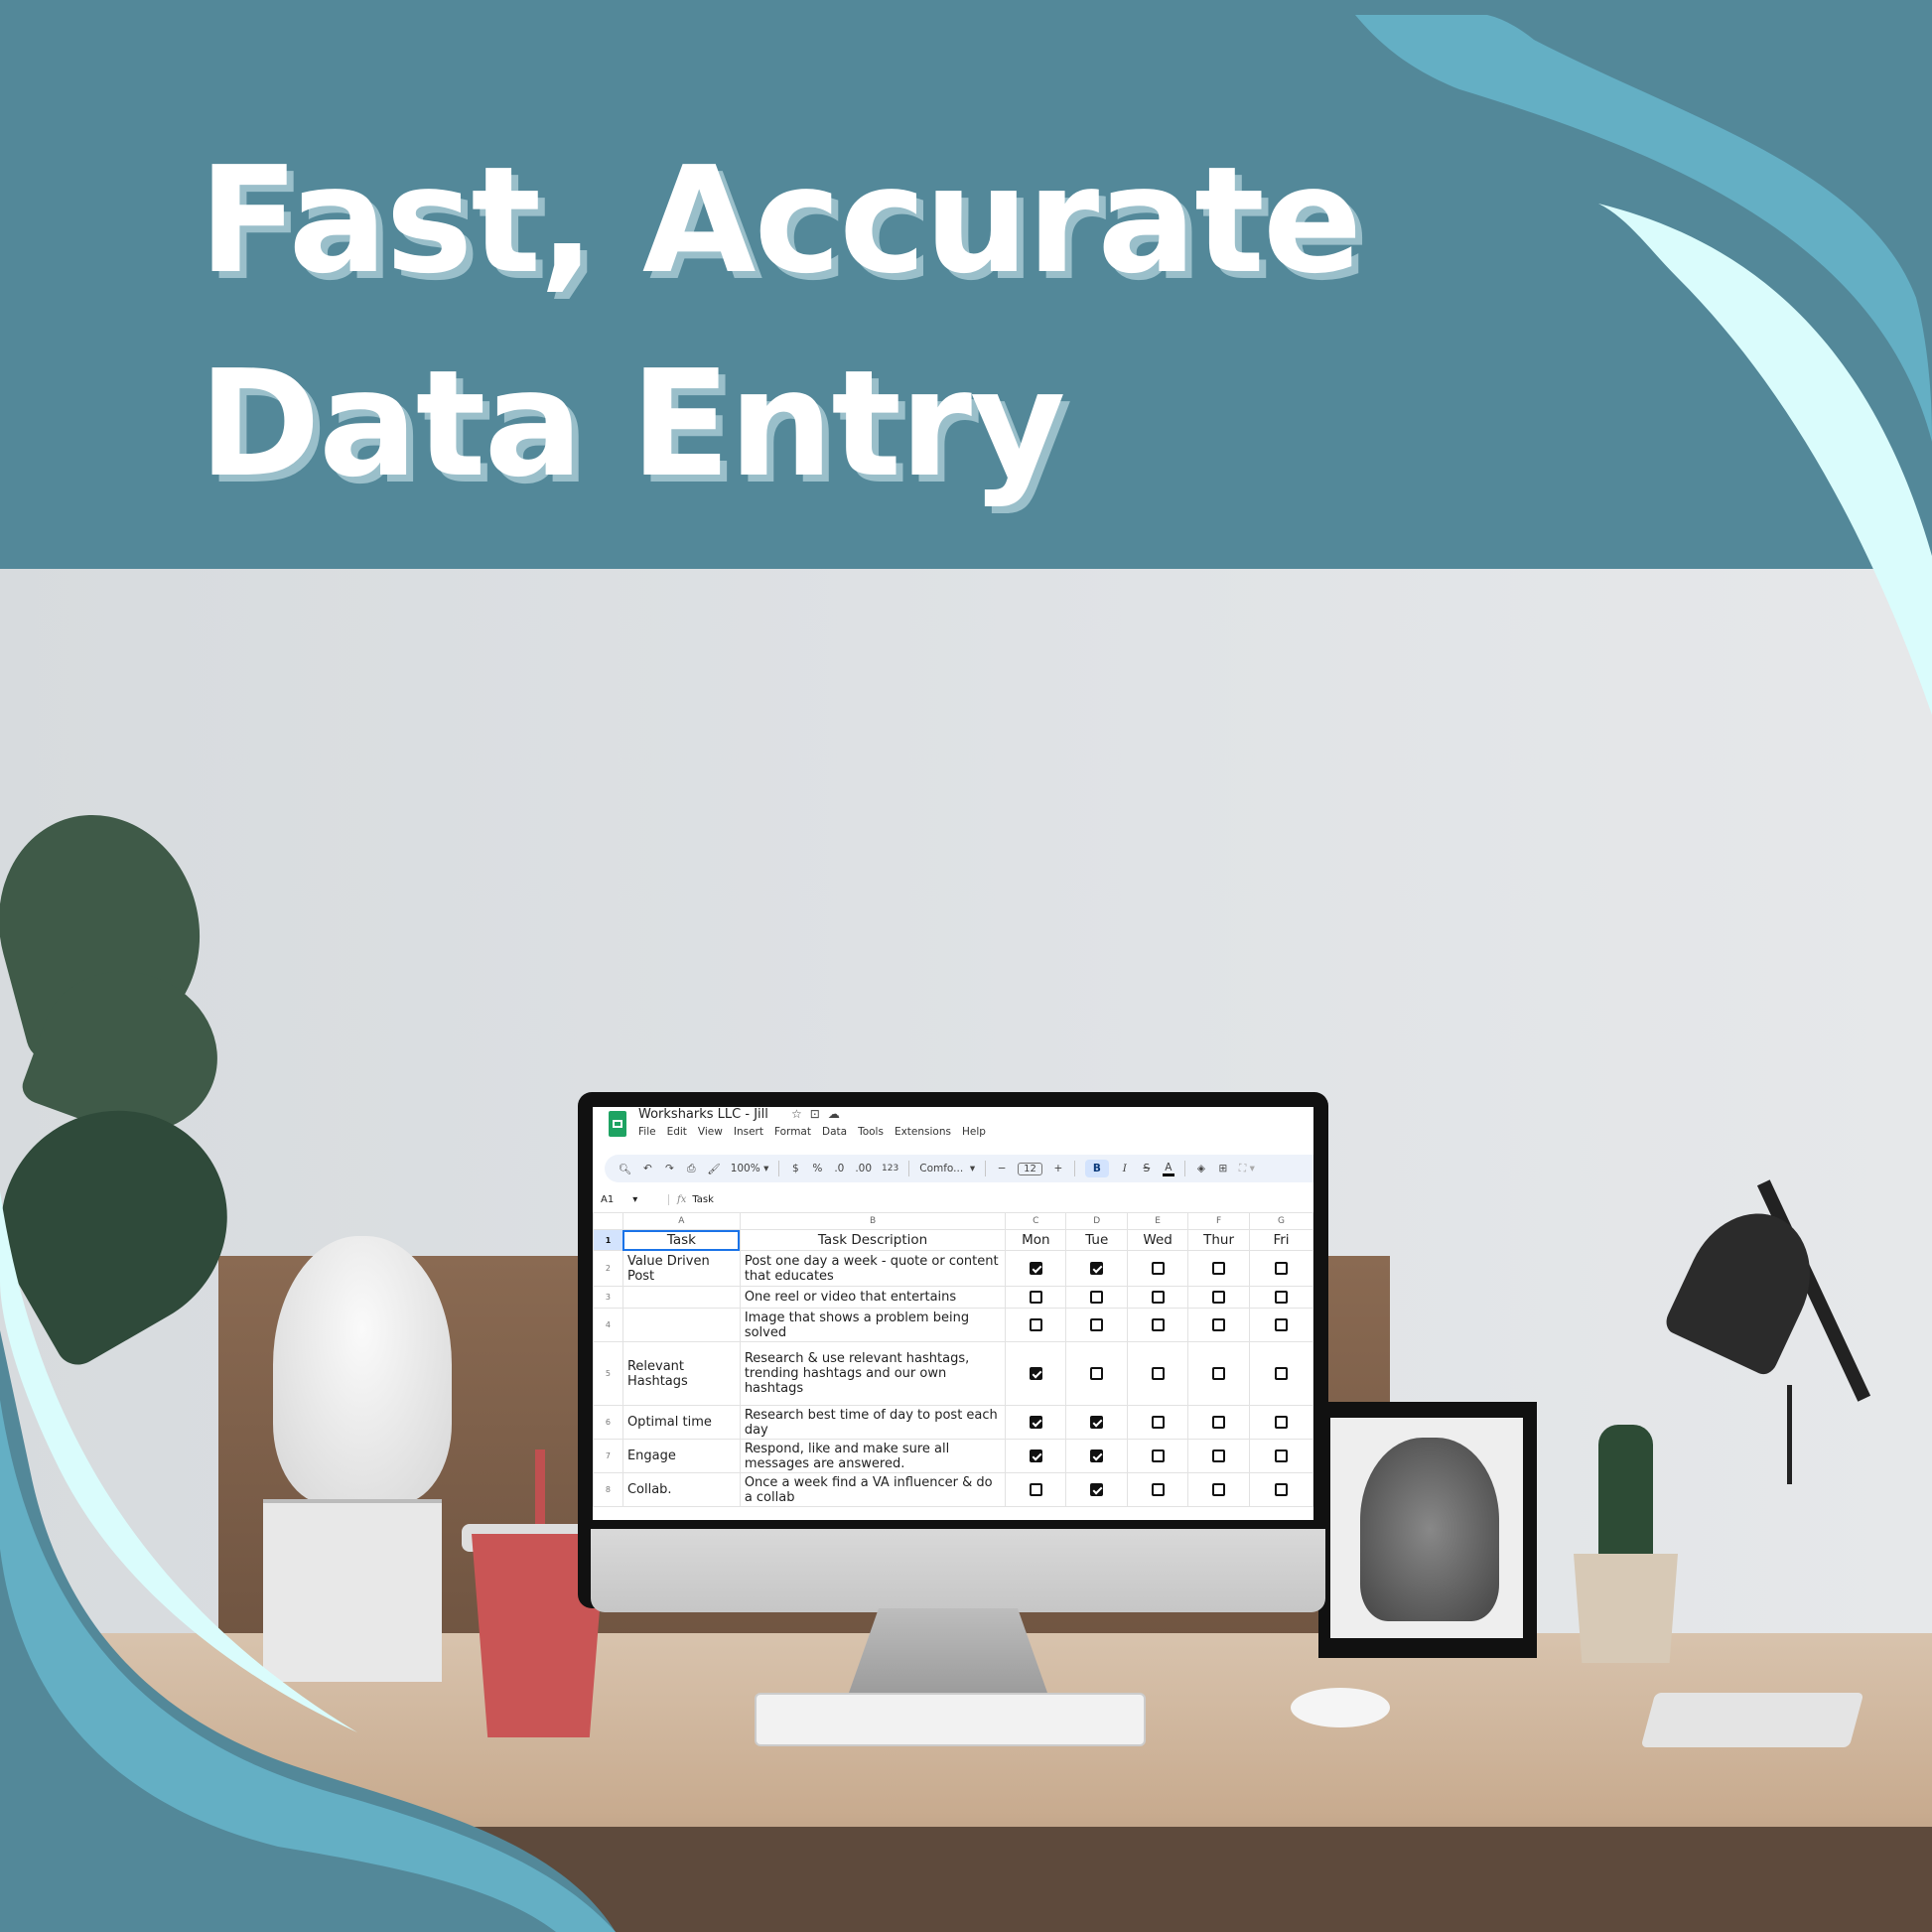  Describe the element at coordinates (792, 1132) in the screenshot. I see `menu-format: Format` at that location.